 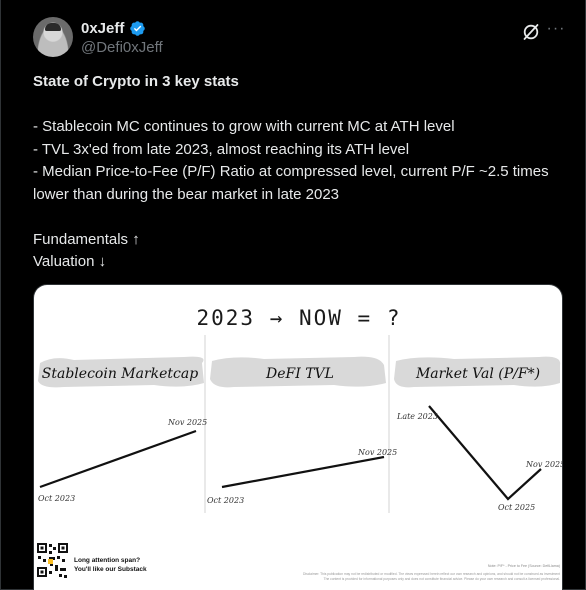 What do you see at coordinates (556, 30) in the screenshot?
I see `more-icon: ···` at bounding box center [556, 30].